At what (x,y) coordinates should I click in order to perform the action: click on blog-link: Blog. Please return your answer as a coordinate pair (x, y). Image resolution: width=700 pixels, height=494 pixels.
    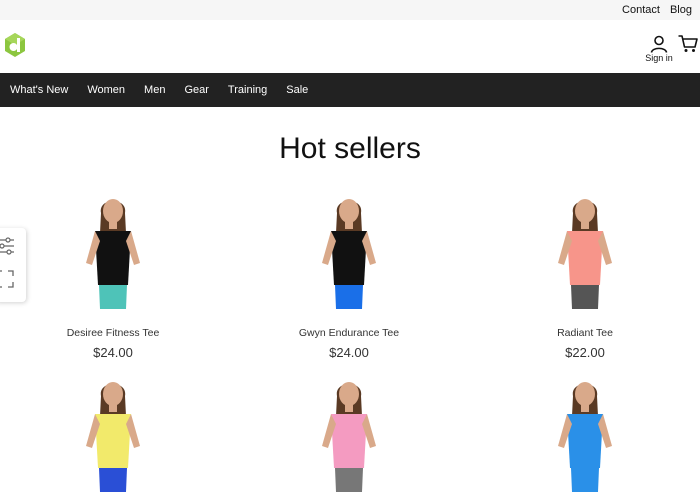
    Looking at the image, I should click on (681, 10).